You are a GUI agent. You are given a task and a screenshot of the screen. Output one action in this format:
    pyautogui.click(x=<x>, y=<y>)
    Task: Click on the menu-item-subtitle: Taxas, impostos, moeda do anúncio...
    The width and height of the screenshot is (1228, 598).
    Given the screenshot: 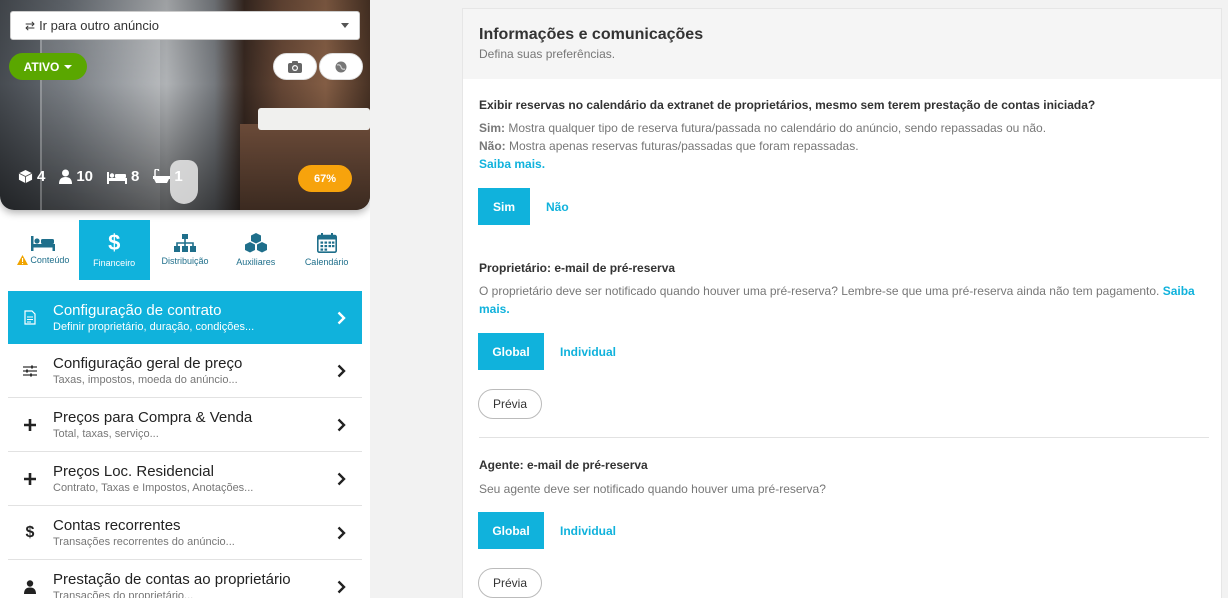 What is the action you would take?
    pyautogui.click(x=145, y=380)
    